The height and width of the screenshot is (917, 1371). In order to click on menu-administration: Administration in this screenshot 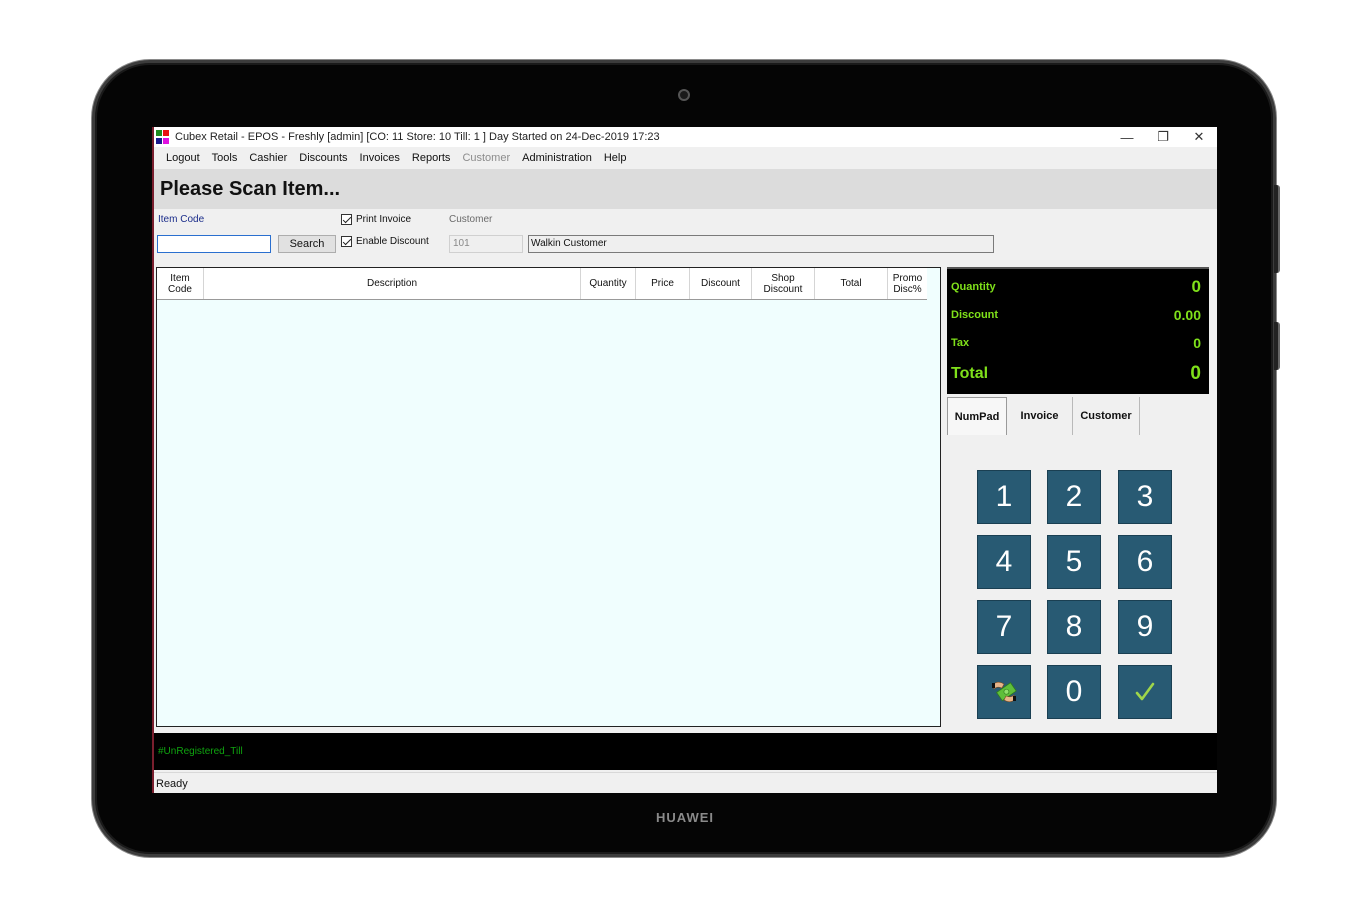, I will do `click(557, 158)`.